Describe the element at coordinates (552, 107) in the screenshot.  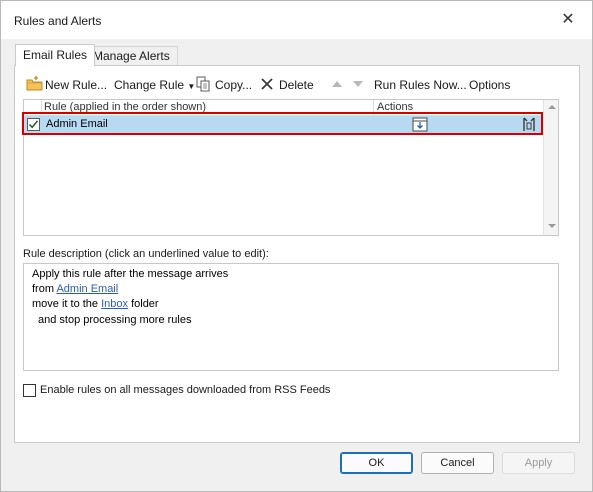
I see `scroll-up-arrow-icon` at that location.